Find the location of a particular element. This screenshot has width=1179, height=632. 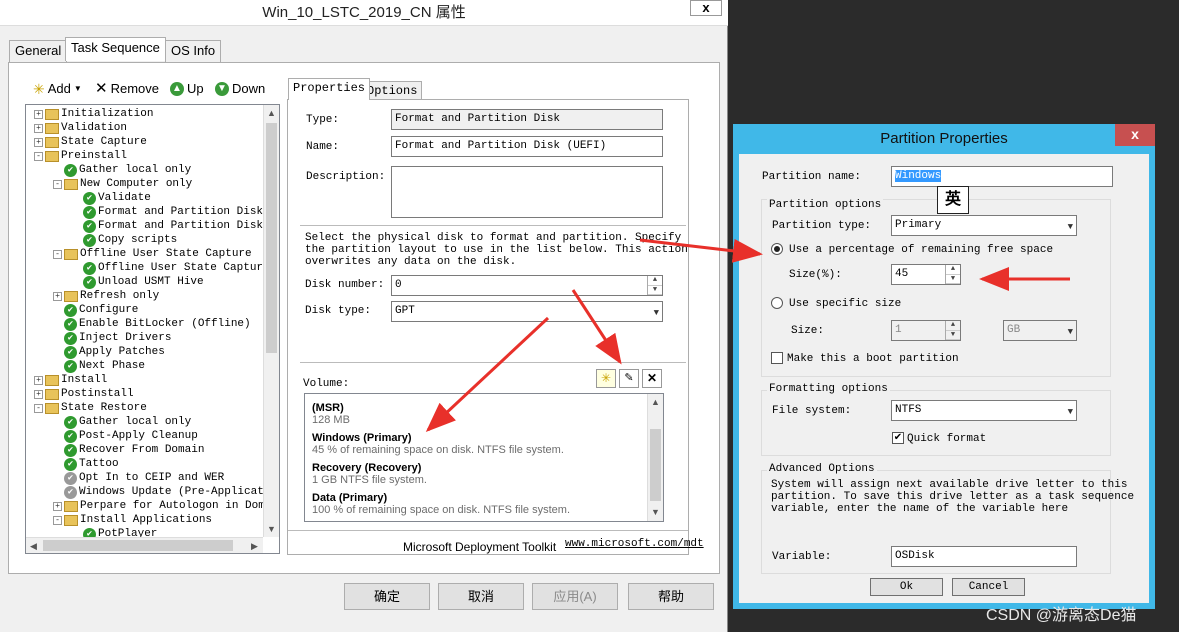

cancel-button: 取消 is located at coordinates (481, 596).